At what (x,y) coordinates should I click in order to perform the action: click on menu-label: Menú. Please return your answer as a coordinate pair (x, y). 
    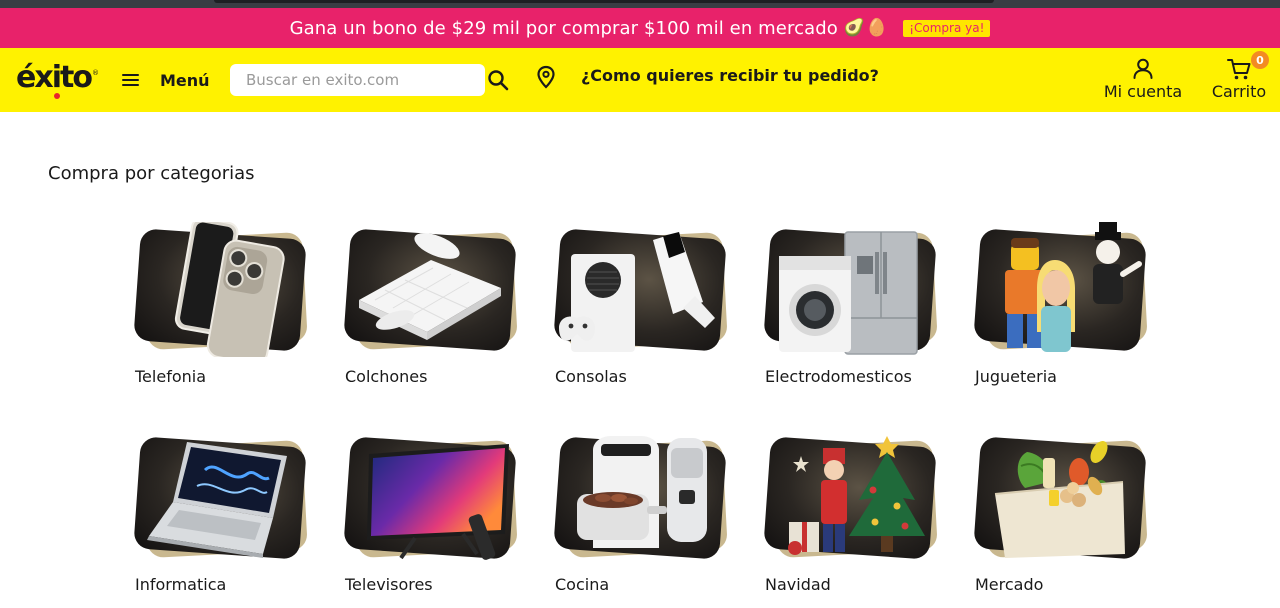
    Looking at the image, I should click on (185, 80).